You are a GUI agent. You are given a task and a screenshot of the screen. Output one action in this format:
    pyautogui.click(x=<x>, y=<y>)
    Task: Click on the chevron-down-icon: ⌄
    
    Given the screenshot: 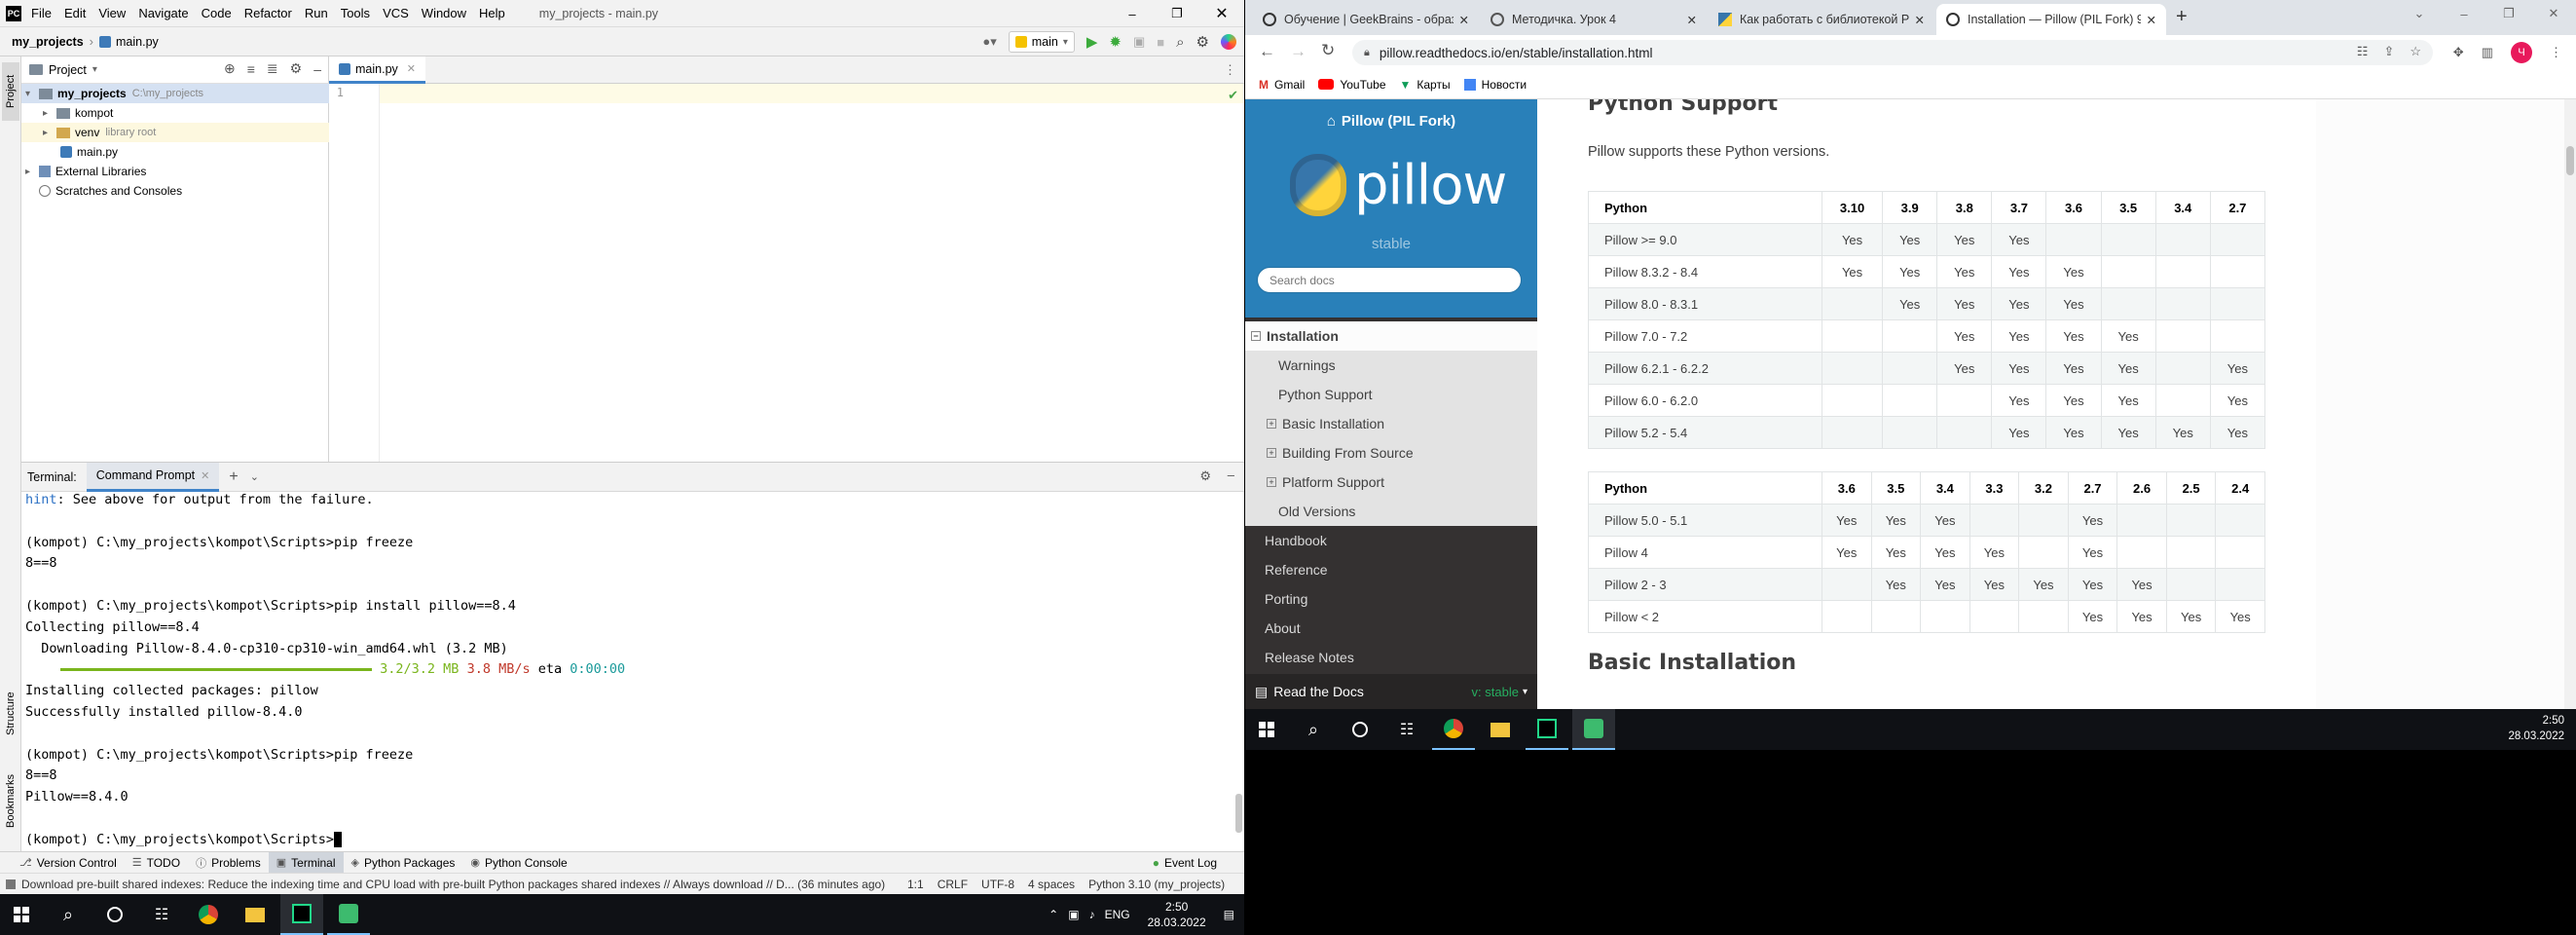 What is the action you would take?
    pyautogui.click(x=255, y=477)
    